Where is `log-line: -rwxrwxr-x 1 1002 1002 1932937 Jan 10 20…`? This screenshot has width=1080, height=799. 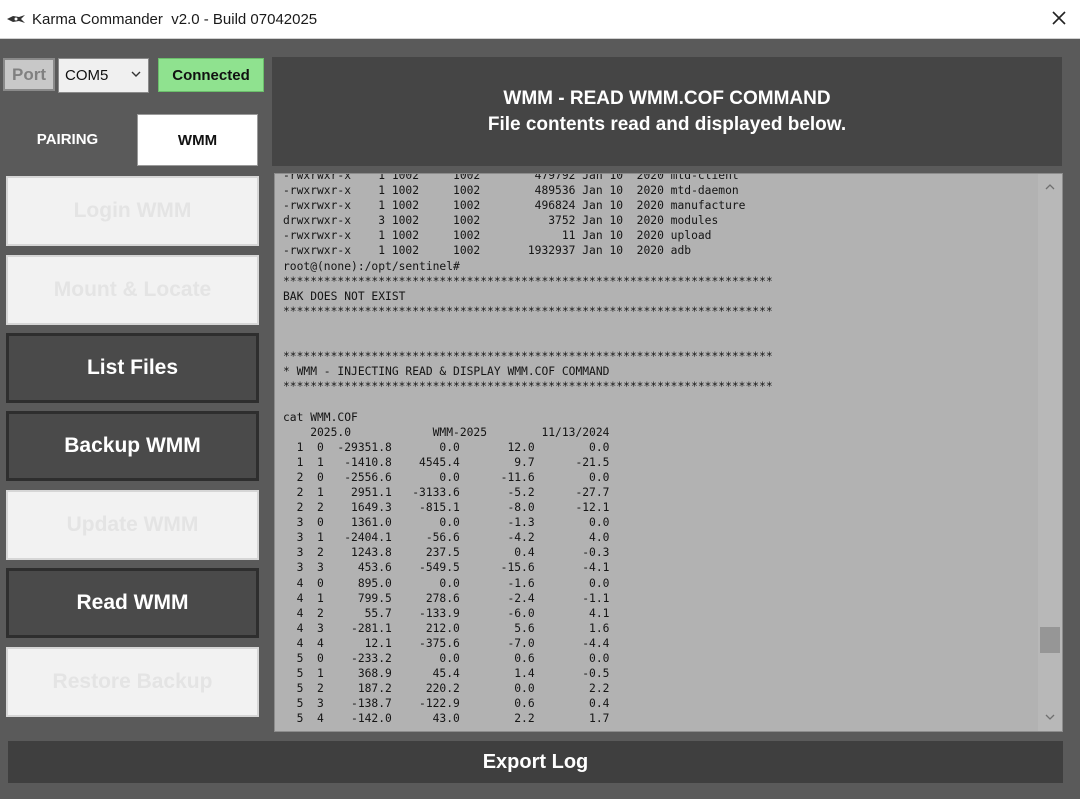
log-line: -rwxrwxr-x 1 1002 1002 1932937 Jan 10 20… is located at coordinates (487, 251).